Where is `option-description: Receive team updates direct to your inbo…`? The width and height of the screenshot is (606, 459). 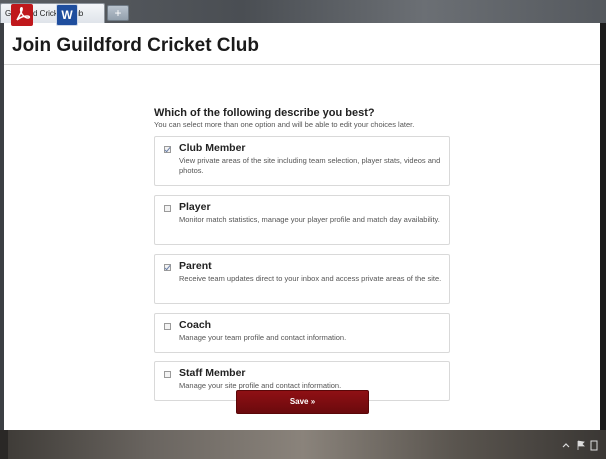 option-description: Receive team updates direct to your inbo… is located at coordinates (310, 278).